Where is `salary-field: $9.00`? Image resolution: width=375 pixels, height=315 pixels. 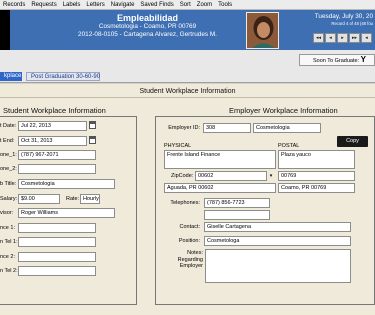 salary-field: $9.00 is located at coordinates (39, 199).